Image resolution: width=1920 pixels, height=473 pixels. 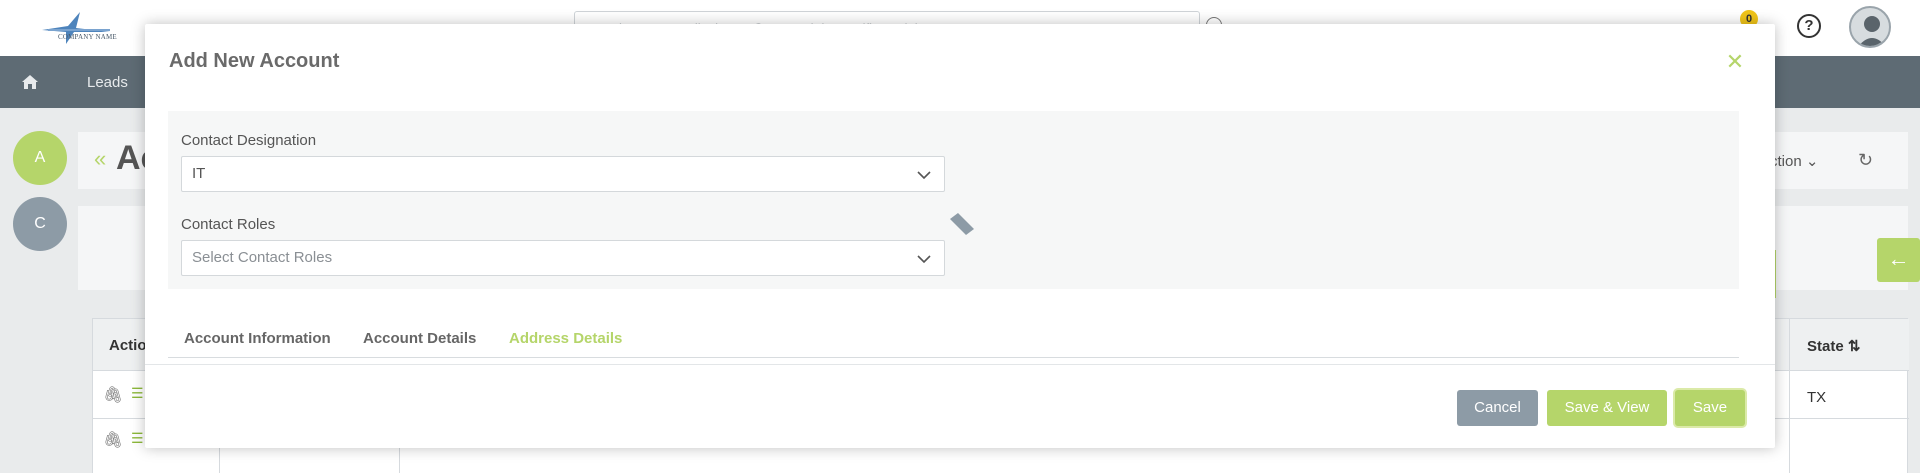 I want to click on tab-account-information: Account Information, so click(x=257, y=338).